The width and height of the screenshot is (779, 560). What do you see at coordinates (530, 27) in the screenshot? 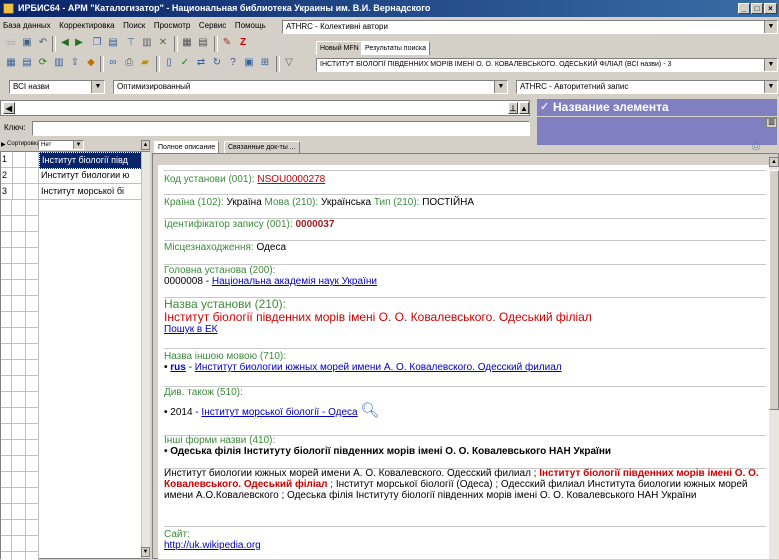
I see `database-combo: ATHRC - Колективні автори ▼` at bounding box center [530, 27].